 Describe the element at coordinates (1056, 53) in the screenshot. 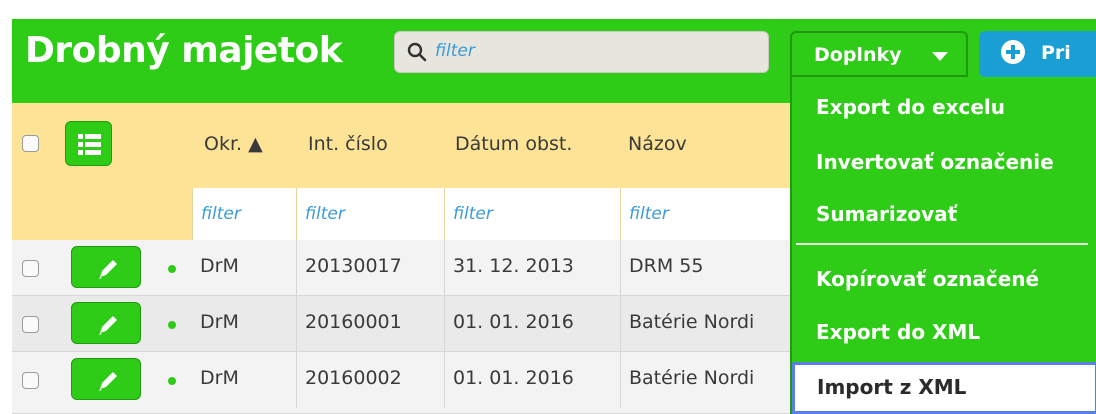

I see `add-button-label: Pri` at that location.